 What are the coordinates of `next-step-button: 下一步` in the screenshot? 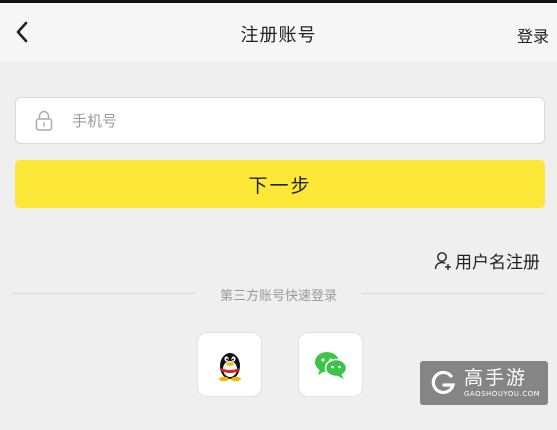 It's located at (280, 184).